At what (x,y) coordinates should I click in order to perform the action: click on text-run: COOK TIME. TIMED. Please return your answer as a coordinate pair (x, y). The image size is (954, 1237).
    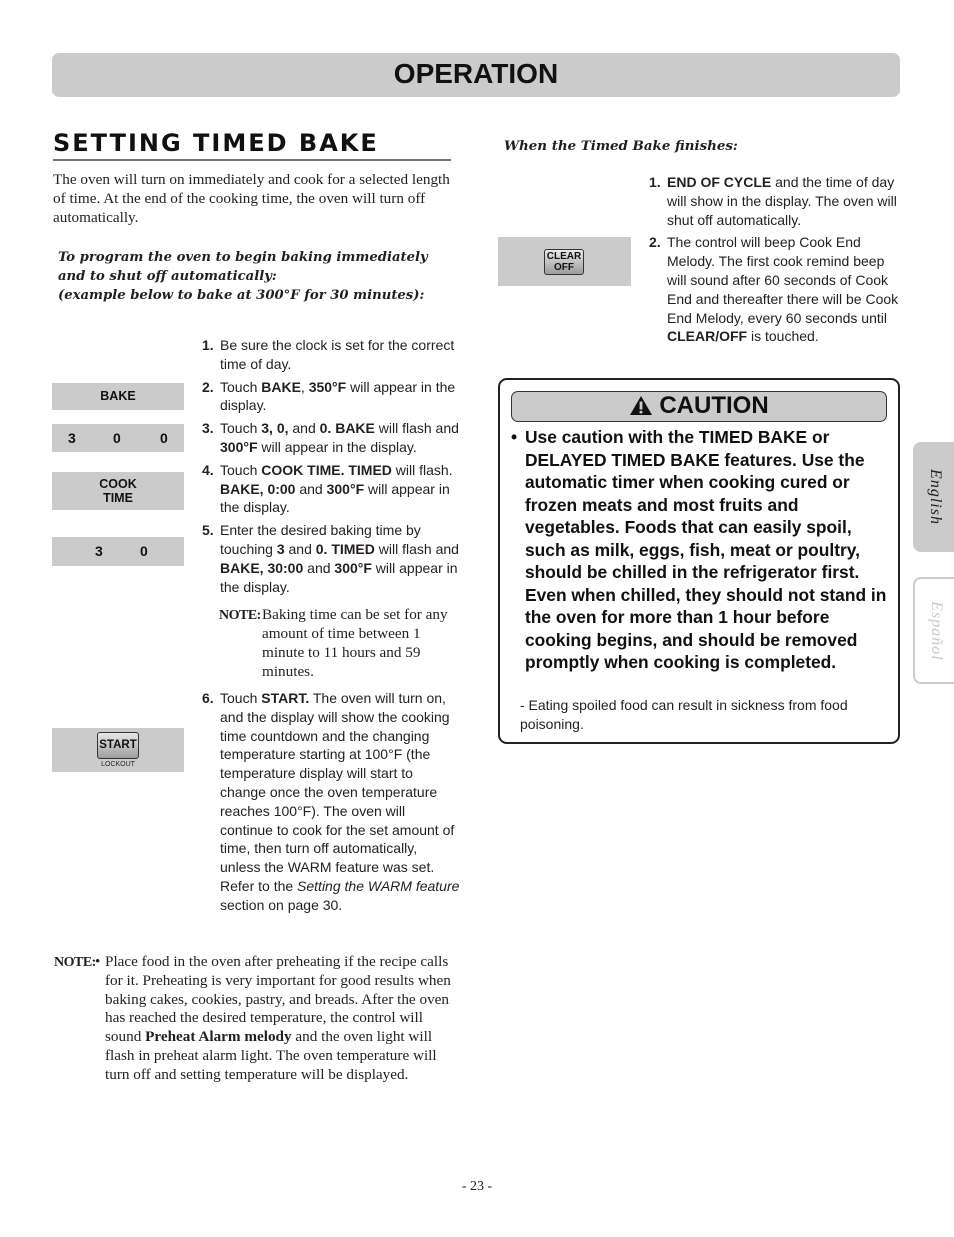
    Looking at the image, I should click on (326, 469).